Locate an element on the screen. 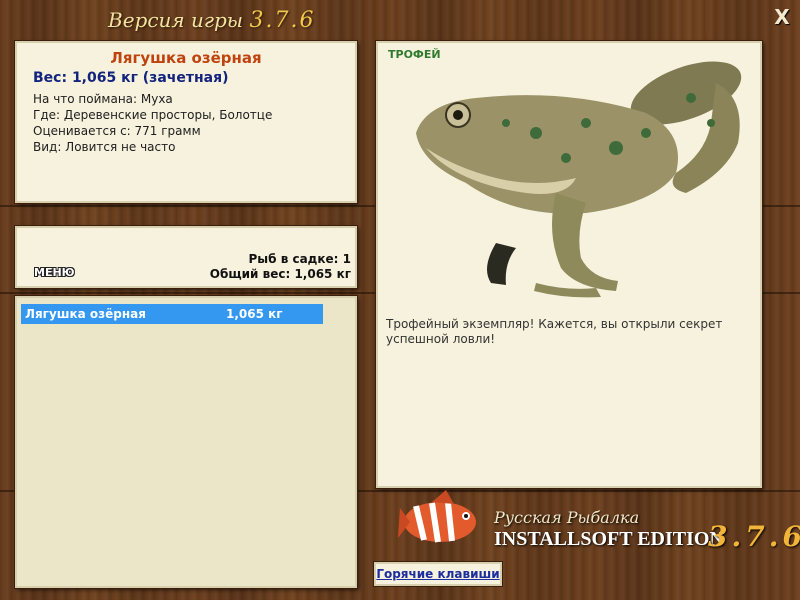 This screenshot has height=600, width=800. menu-button: МЕНЮ is located at coordinates (57, 274).